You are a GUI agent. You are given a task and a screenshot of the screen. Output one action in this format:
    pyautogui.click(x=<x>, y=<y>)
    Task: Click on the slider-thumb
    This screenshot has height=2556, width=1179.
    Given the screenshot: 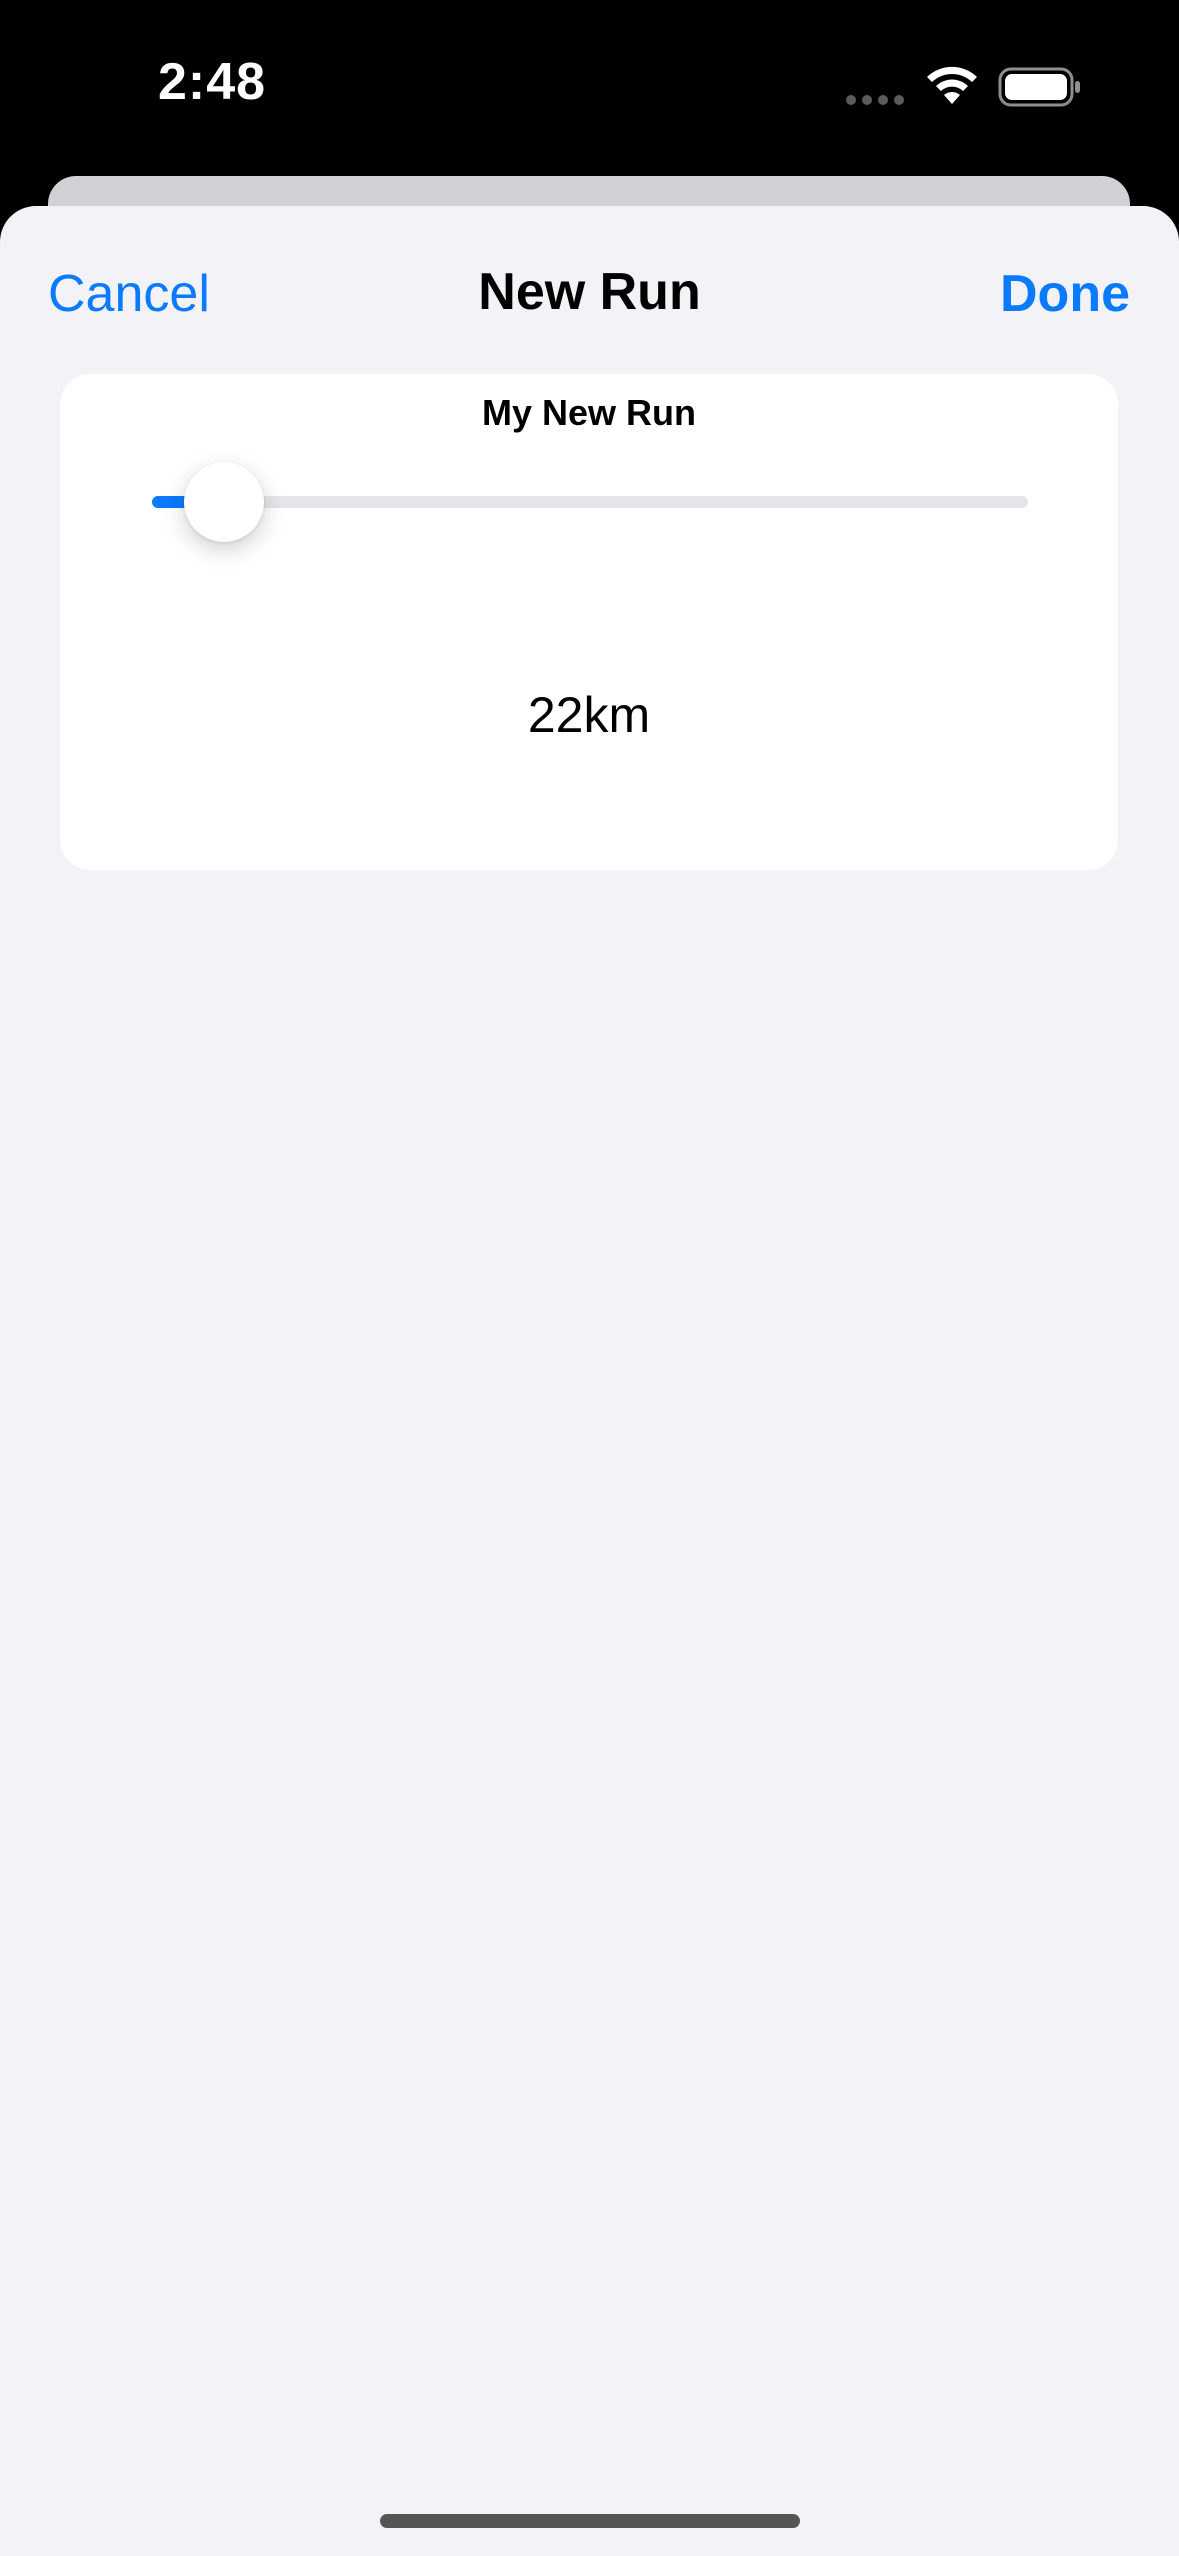 What is the action you would take?
    pyautogui.click(x=223, y=502)
    